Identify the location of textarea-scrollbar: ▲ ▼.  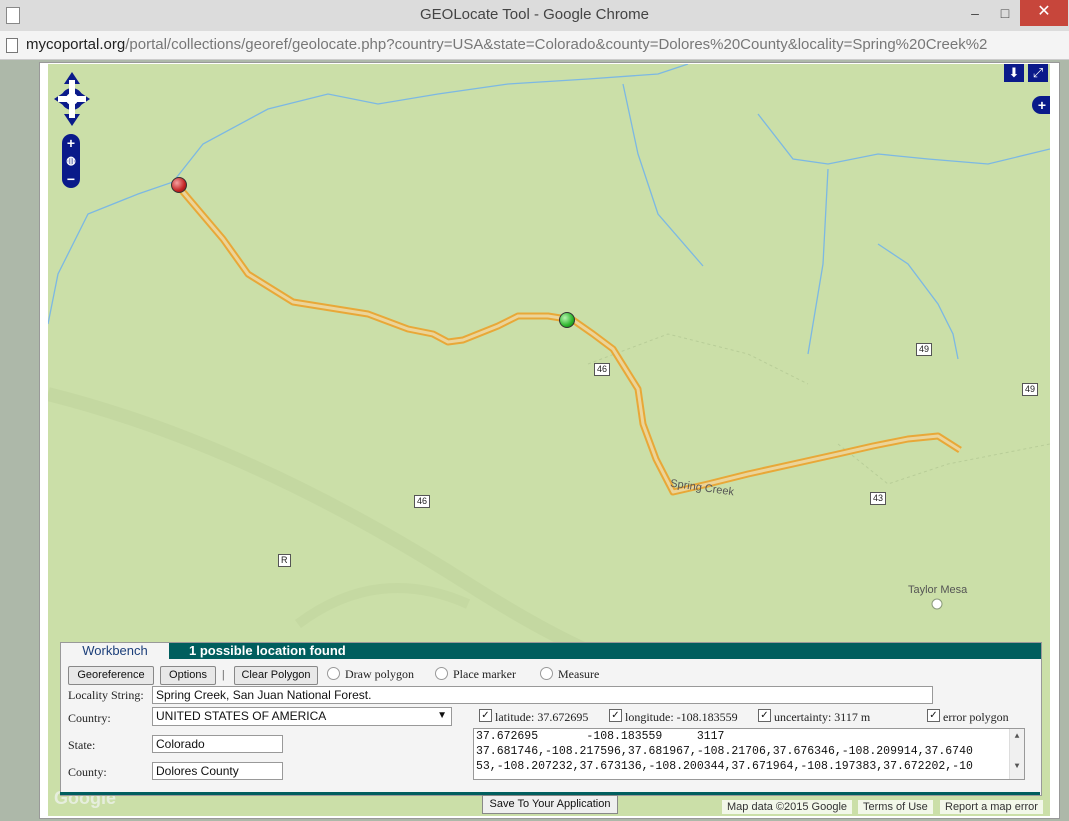
(1016, 754).